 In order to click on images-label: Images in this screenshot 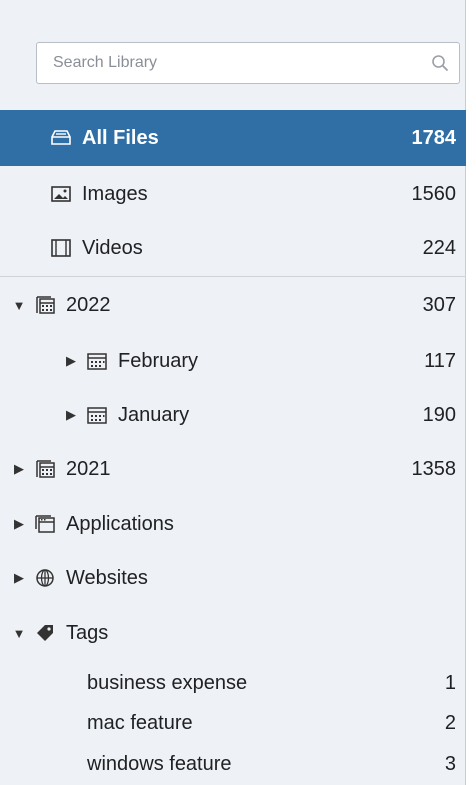, I will do `click(115, 193)`.